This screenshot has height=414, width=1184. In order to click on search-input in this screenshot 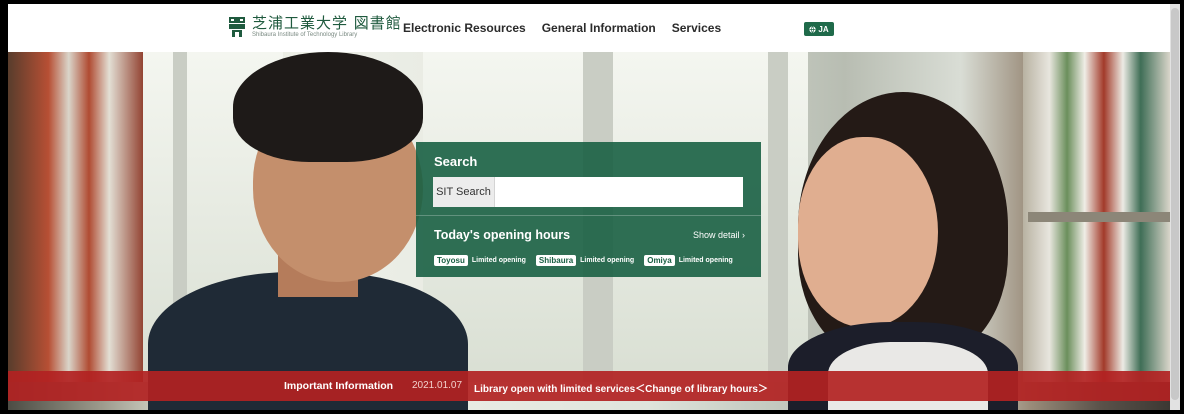, I will do `click(619, 192)`.